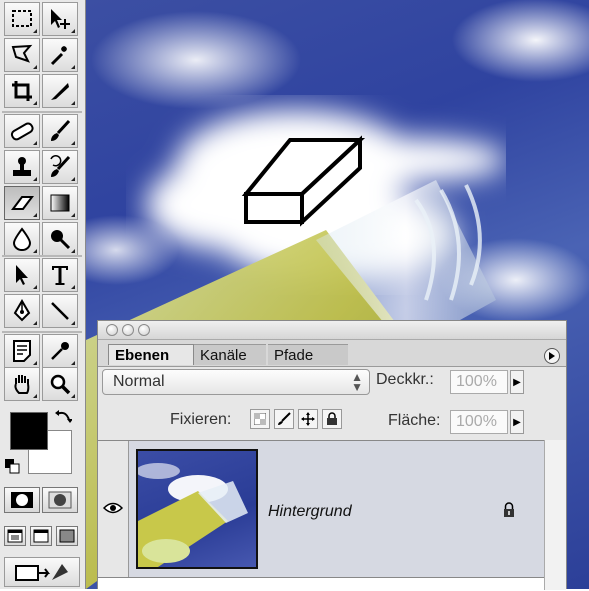 The image size is (589, 591). I want to click on hand-tool, so click(22, 384).